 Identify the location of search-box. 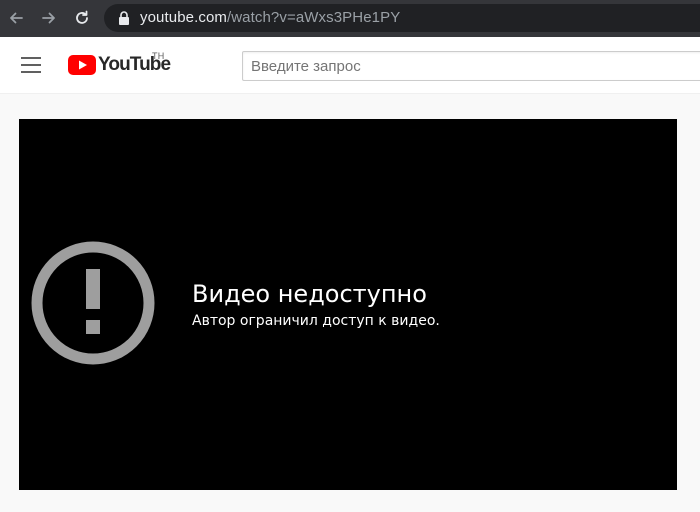
(471, 66).